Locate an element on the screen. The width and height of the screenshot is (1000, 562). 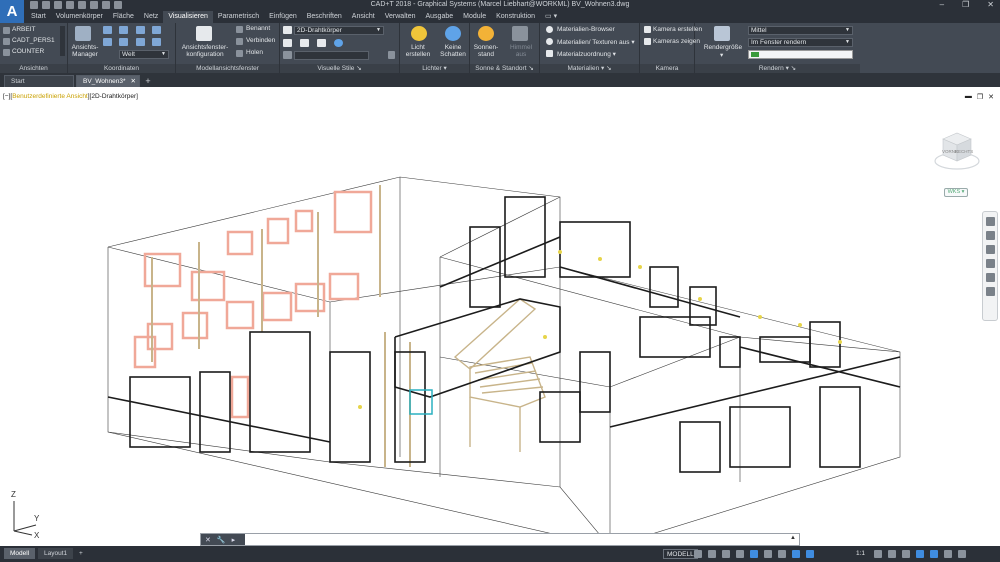
hardware-acceleration-icon is located at coordinates (920, 554).